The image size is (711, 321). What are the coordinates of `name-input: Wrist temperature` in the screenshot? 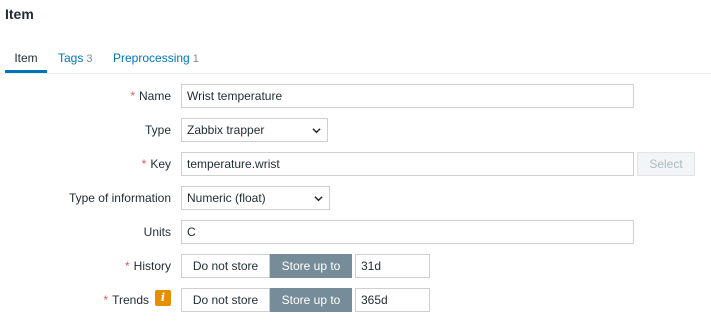 It's located at (407, 96).